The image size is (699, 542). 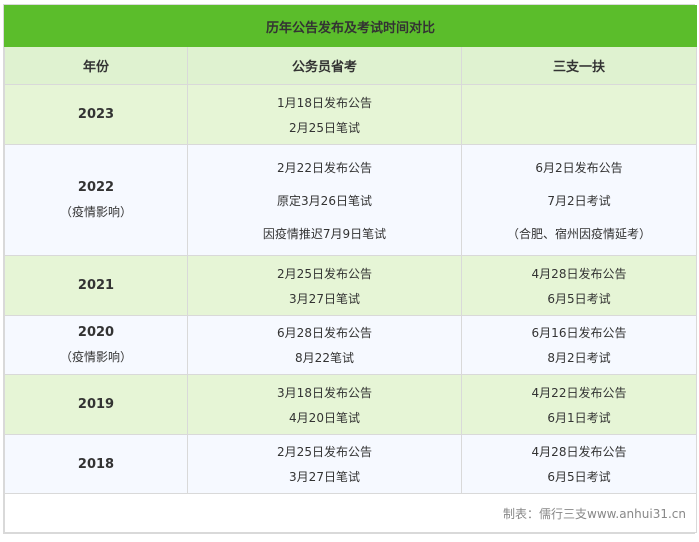 I want to click on sanzhi-line: 7月2日考试, so click(x=579, y=200).